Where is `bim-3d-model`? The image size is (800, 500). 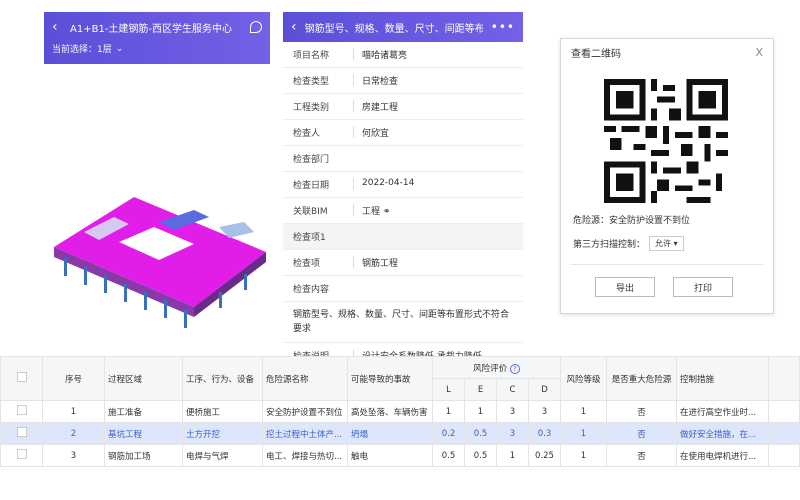 bim-3d-model is located at coordinates (157, 257).